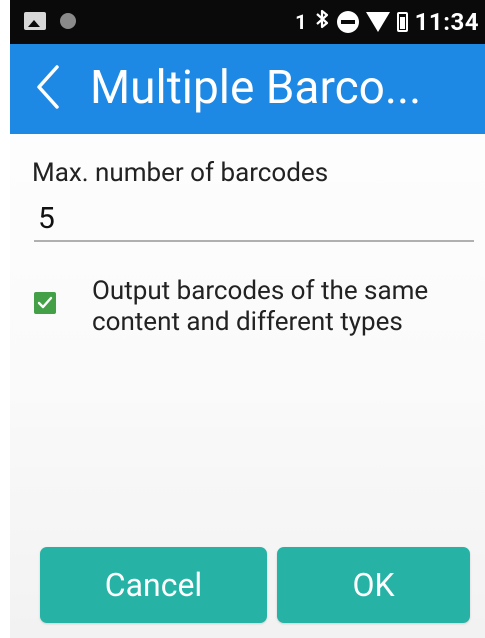 Image resolution: width=485 pixels, height=638 pixels. What do you see at coordinates (377, 22) in the screenshot?
I see `wifi-icon` at bounding box center [377, 22].